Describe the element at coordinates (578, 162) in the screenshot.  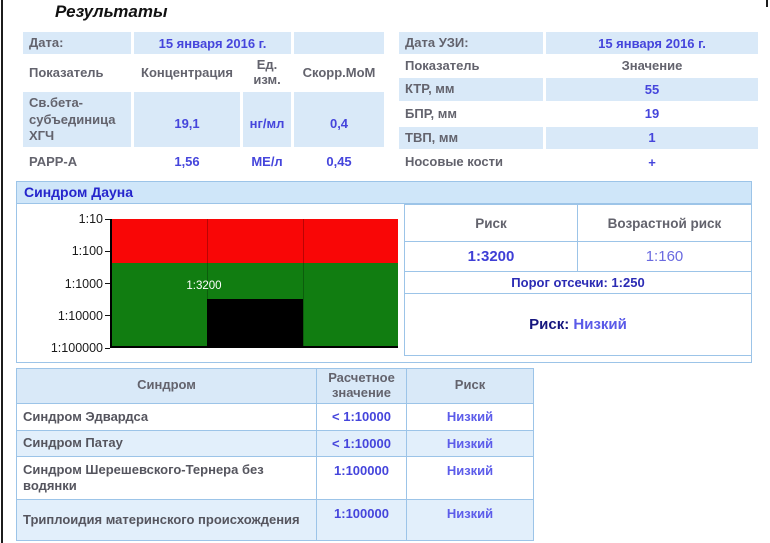
I see `table-row: Носовые кости +` at that location.